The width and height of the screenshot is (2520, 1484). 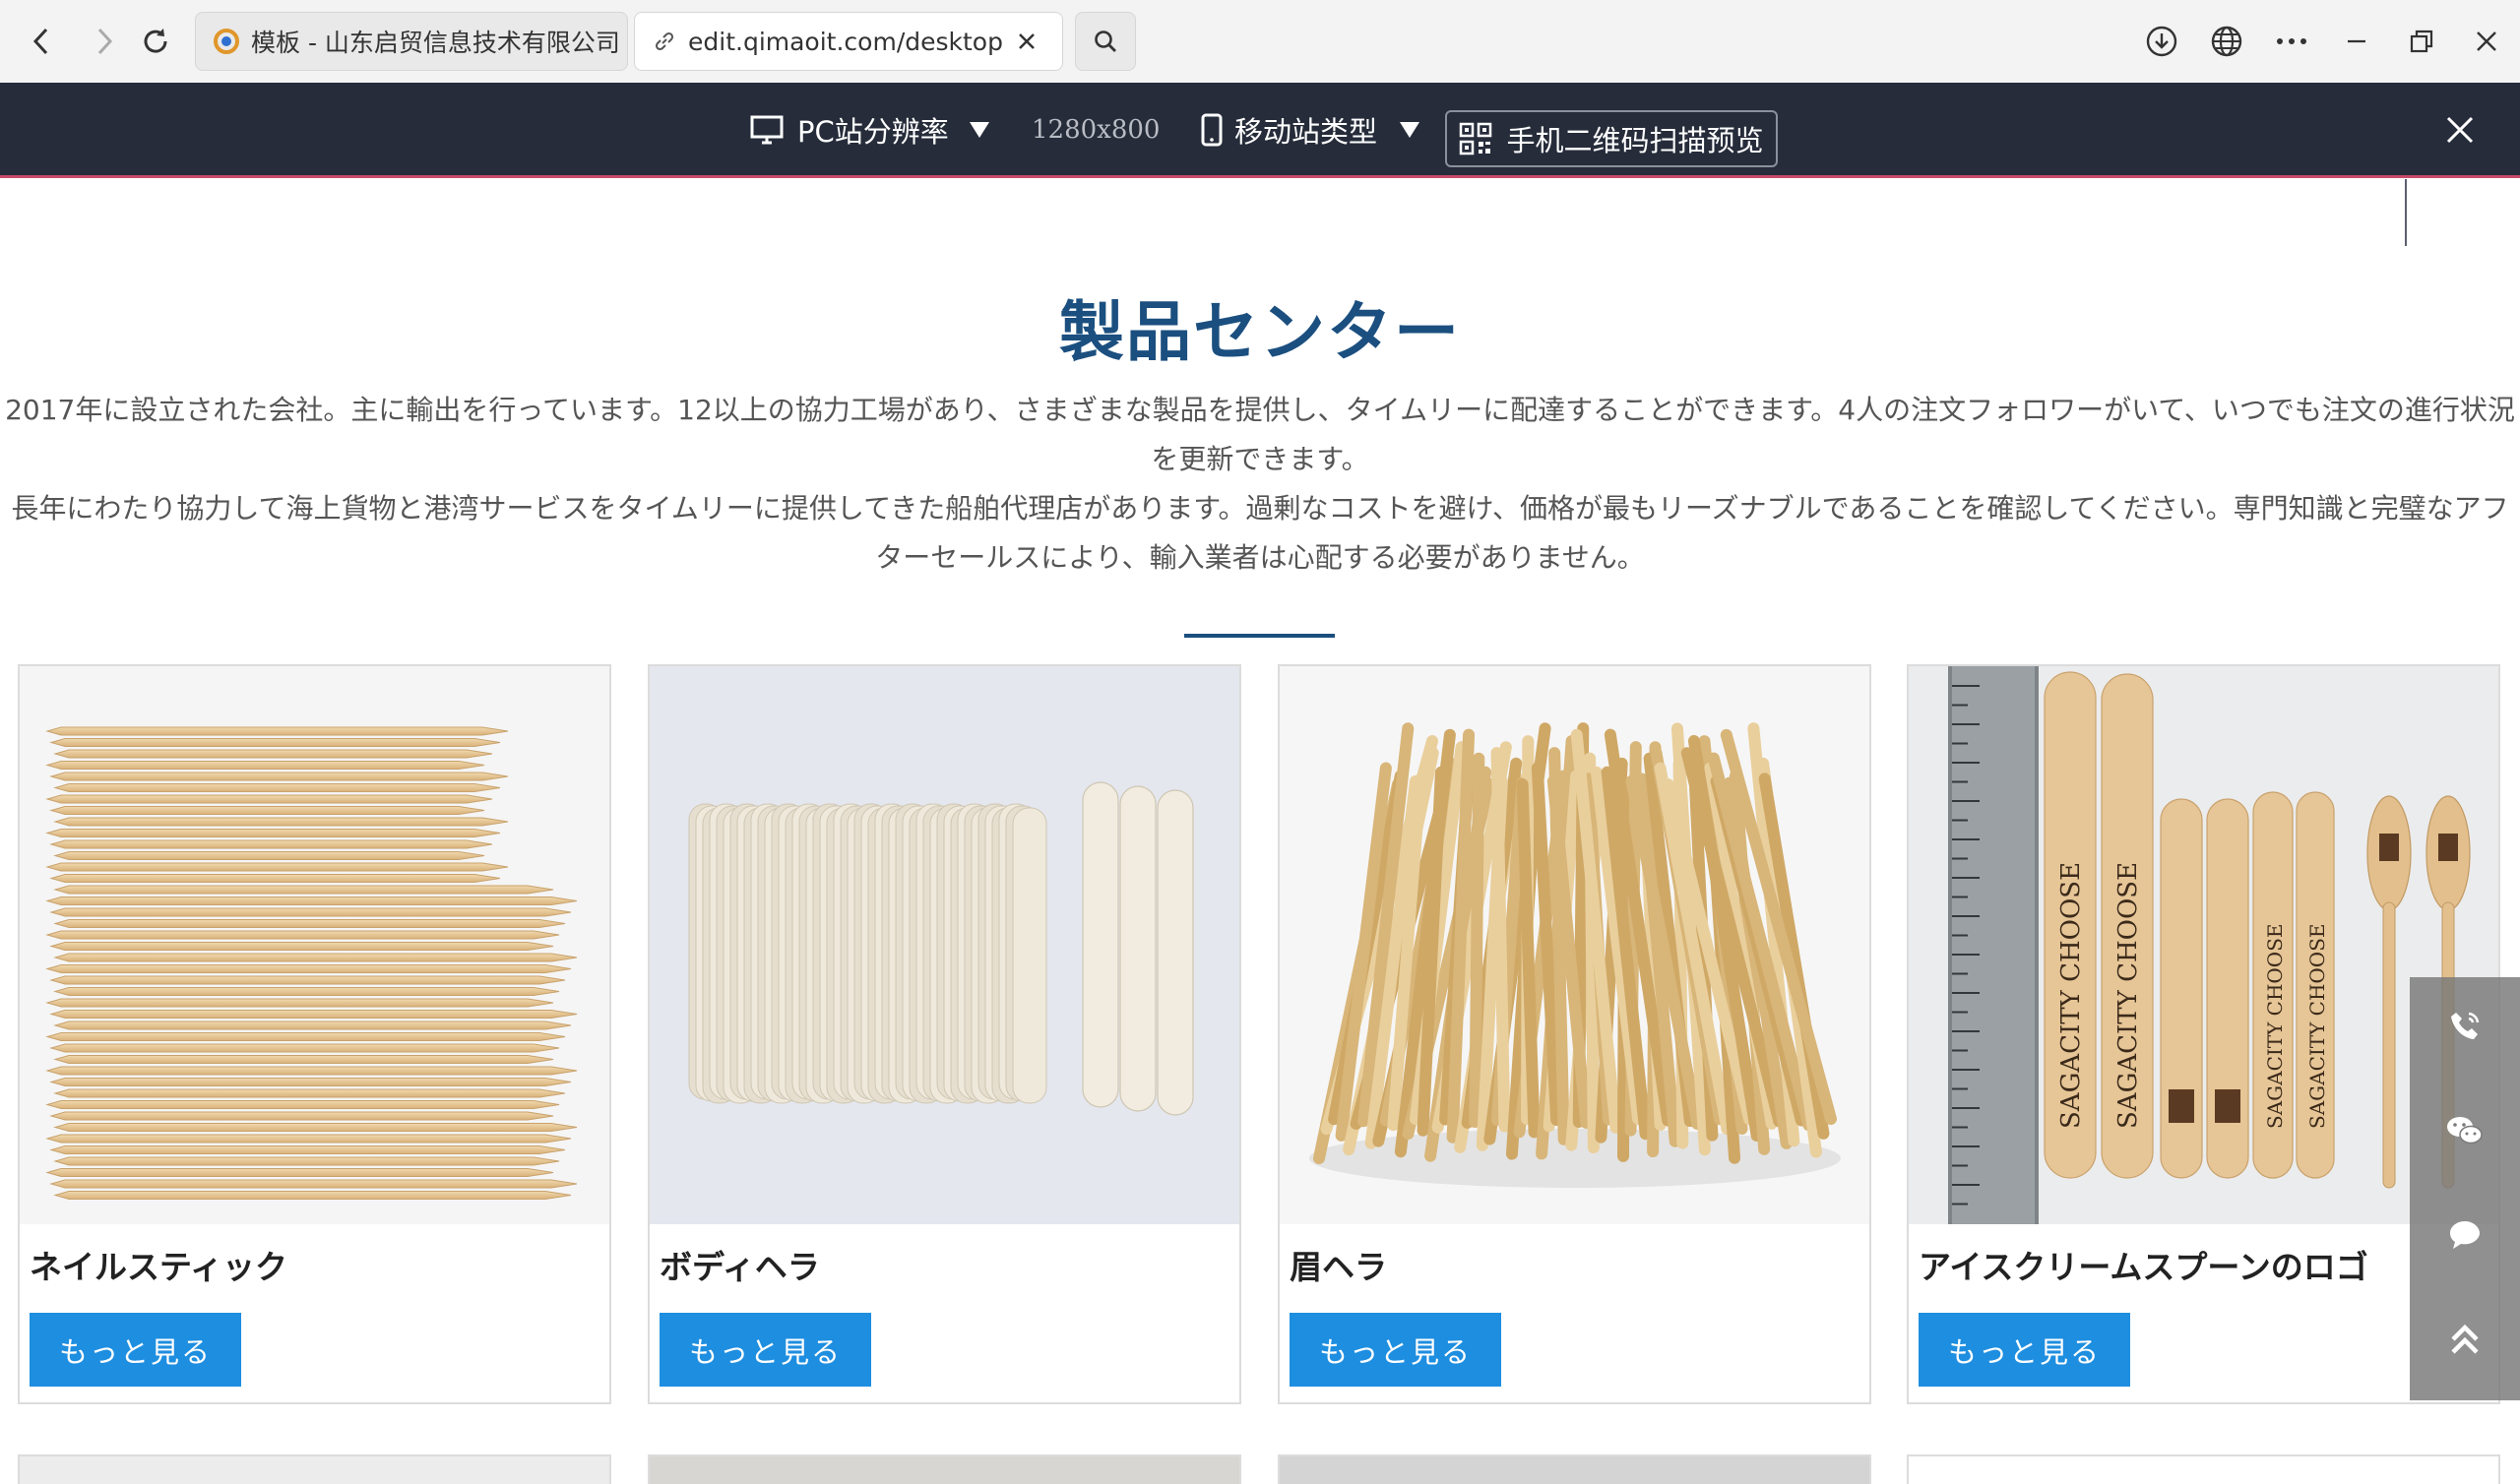 What do you see at coordinates (1096, 130) in the screenshot?
I see `resolution-value: 1280x800` at bounding box center [1096, 130].